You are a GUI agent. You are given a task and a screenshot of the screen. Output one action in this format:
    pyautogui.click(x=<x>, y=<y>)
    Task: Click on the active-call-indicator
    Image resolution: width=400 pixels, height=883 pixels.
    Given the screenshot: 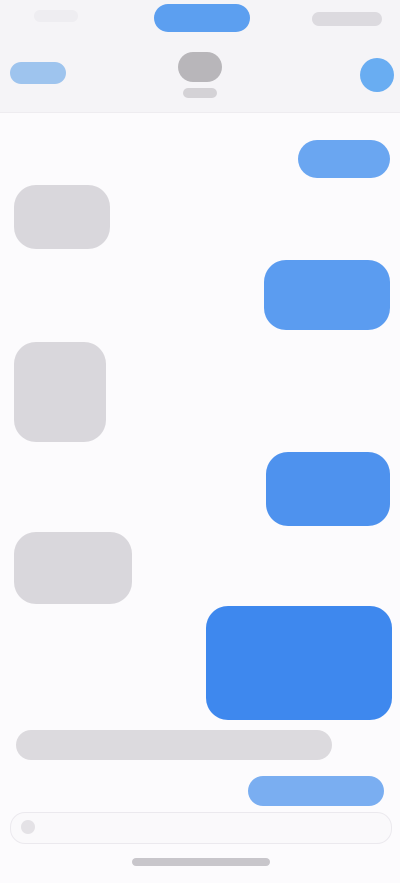 What is the action you would take?
    pyautogui.click(x=202, y=18)
    